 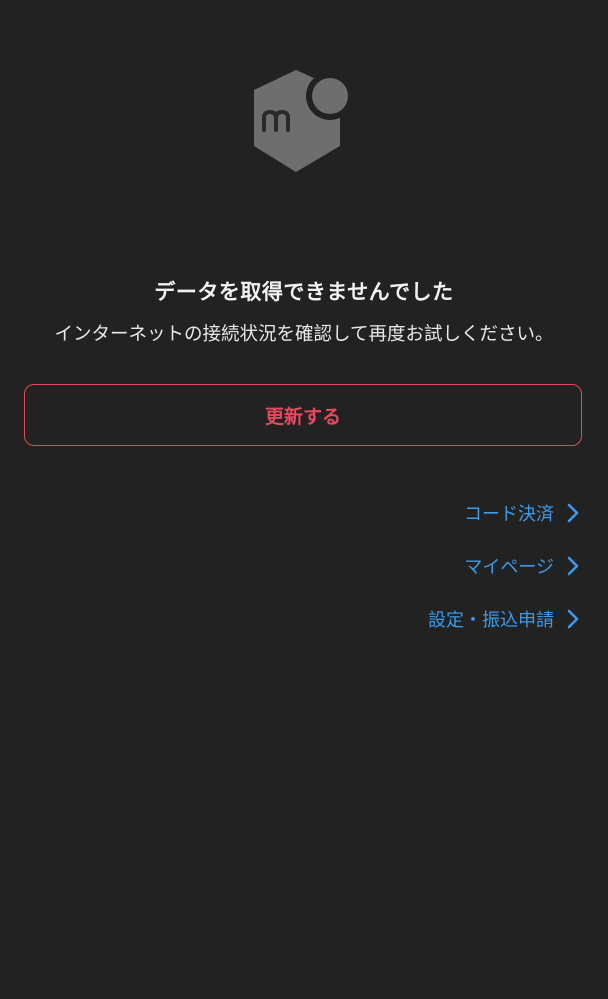 What do you see at coordinates (304, 334) in the screenshot?
I see `error-message: インターネットの接続状況を確認して再度お試しください。` at bounding box center [304, 334].